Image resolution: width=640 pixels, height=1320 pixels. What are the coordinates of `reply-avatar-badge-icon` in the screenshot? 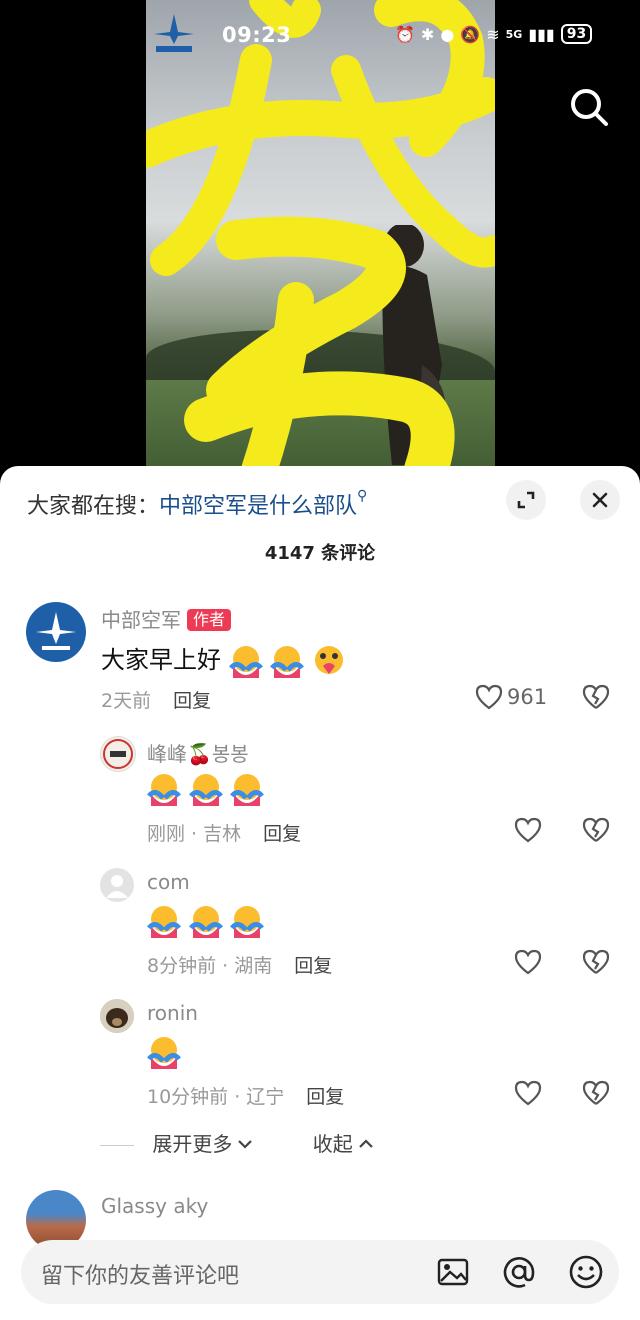 It's located at (118, 754).